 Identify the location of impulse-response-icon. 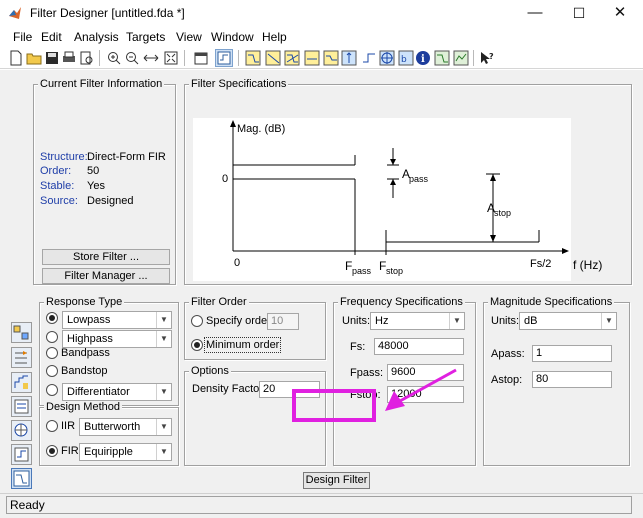
(349, 58).